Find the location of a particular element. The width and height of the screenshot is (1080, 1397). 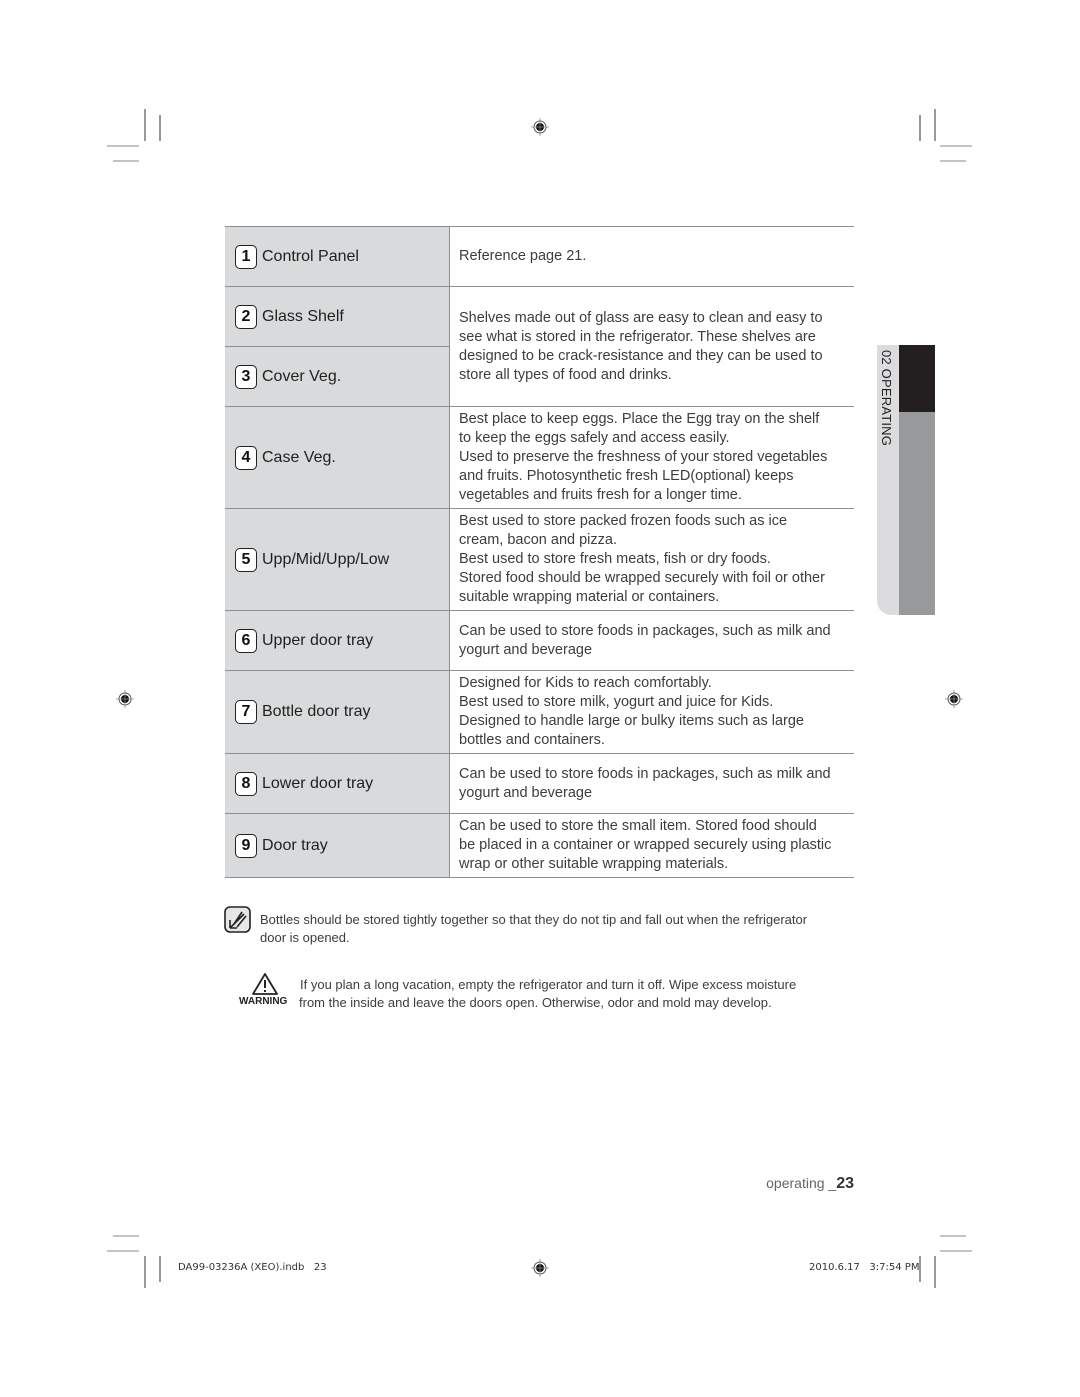

part-name: Control Panel is located at coordinates (310, 256).